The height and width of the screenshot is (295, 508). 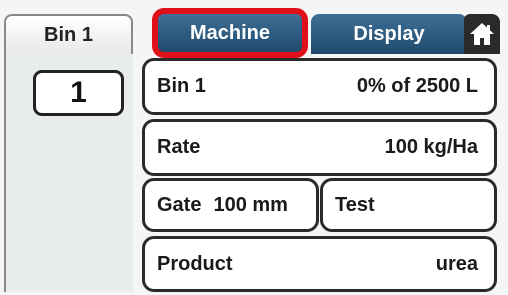 I want to click on product-label: Product, so click(x=195, y=263).